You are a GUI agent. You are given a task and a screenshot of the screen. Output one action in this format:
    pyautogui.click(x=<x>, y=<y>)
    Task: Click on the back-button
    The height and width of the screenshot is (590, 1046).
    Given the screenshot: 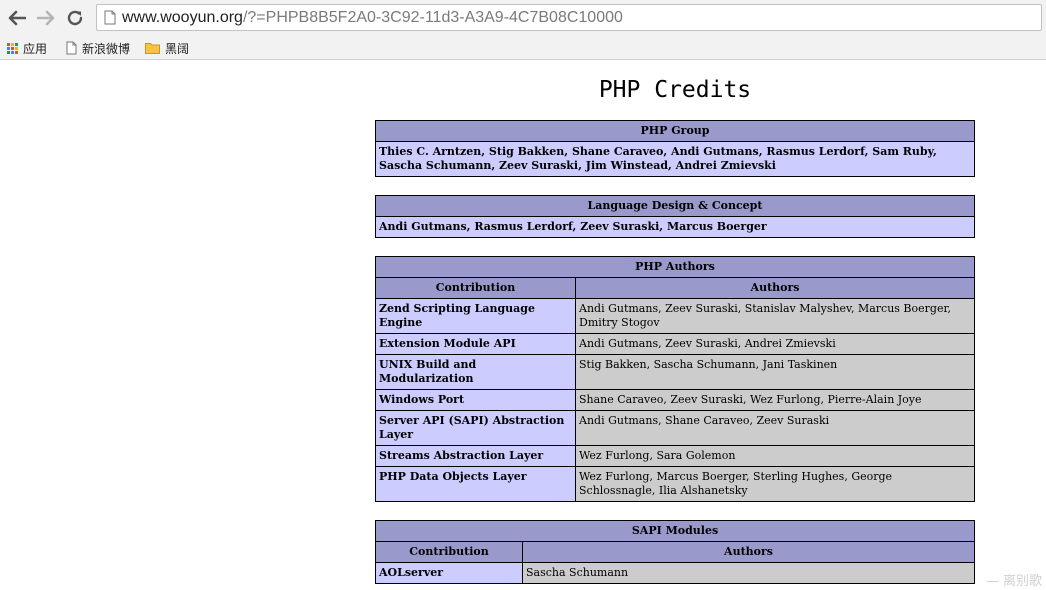 What is the action you would take?
    pyautogui.click(x=17, y=18)
    